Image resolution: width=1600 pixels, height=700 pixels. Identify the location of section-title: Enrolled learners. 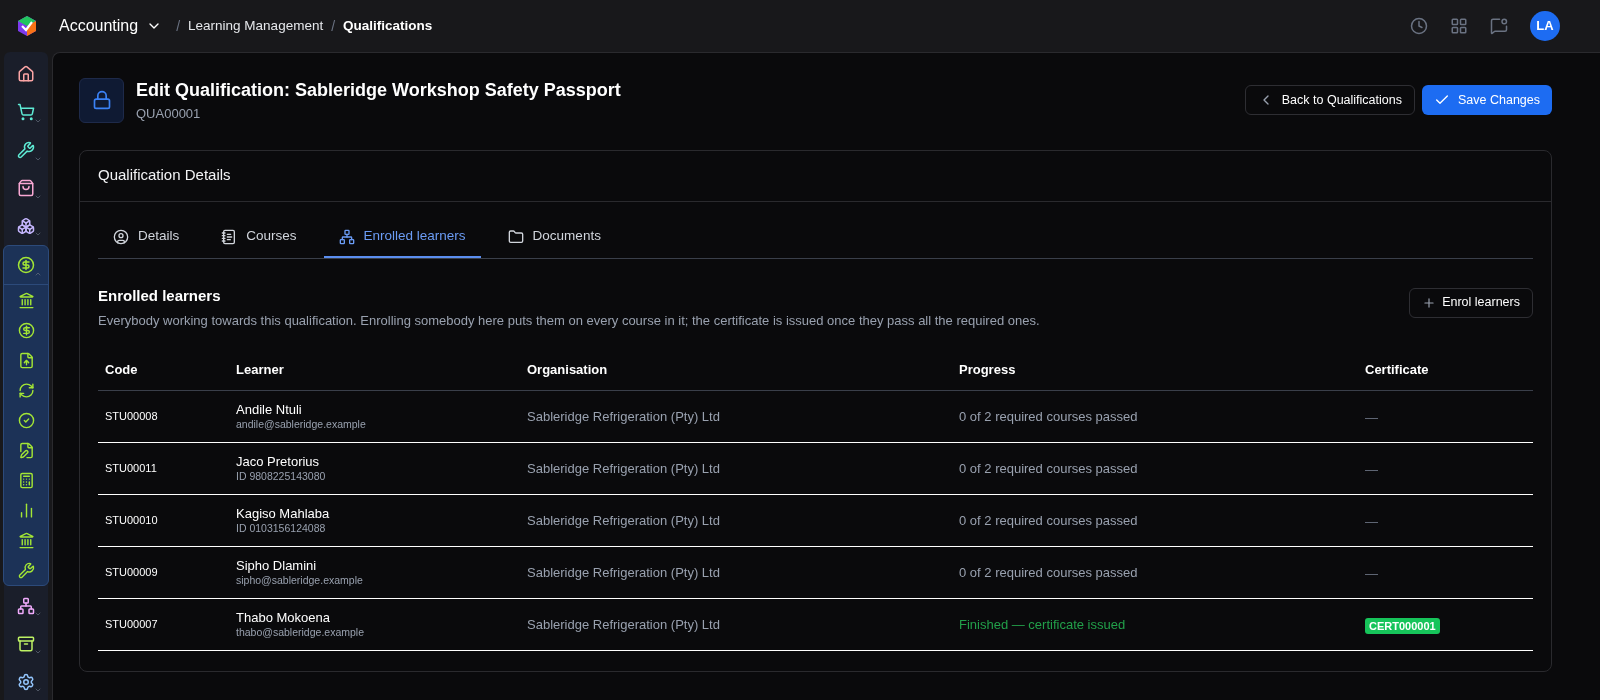
(160, 295).